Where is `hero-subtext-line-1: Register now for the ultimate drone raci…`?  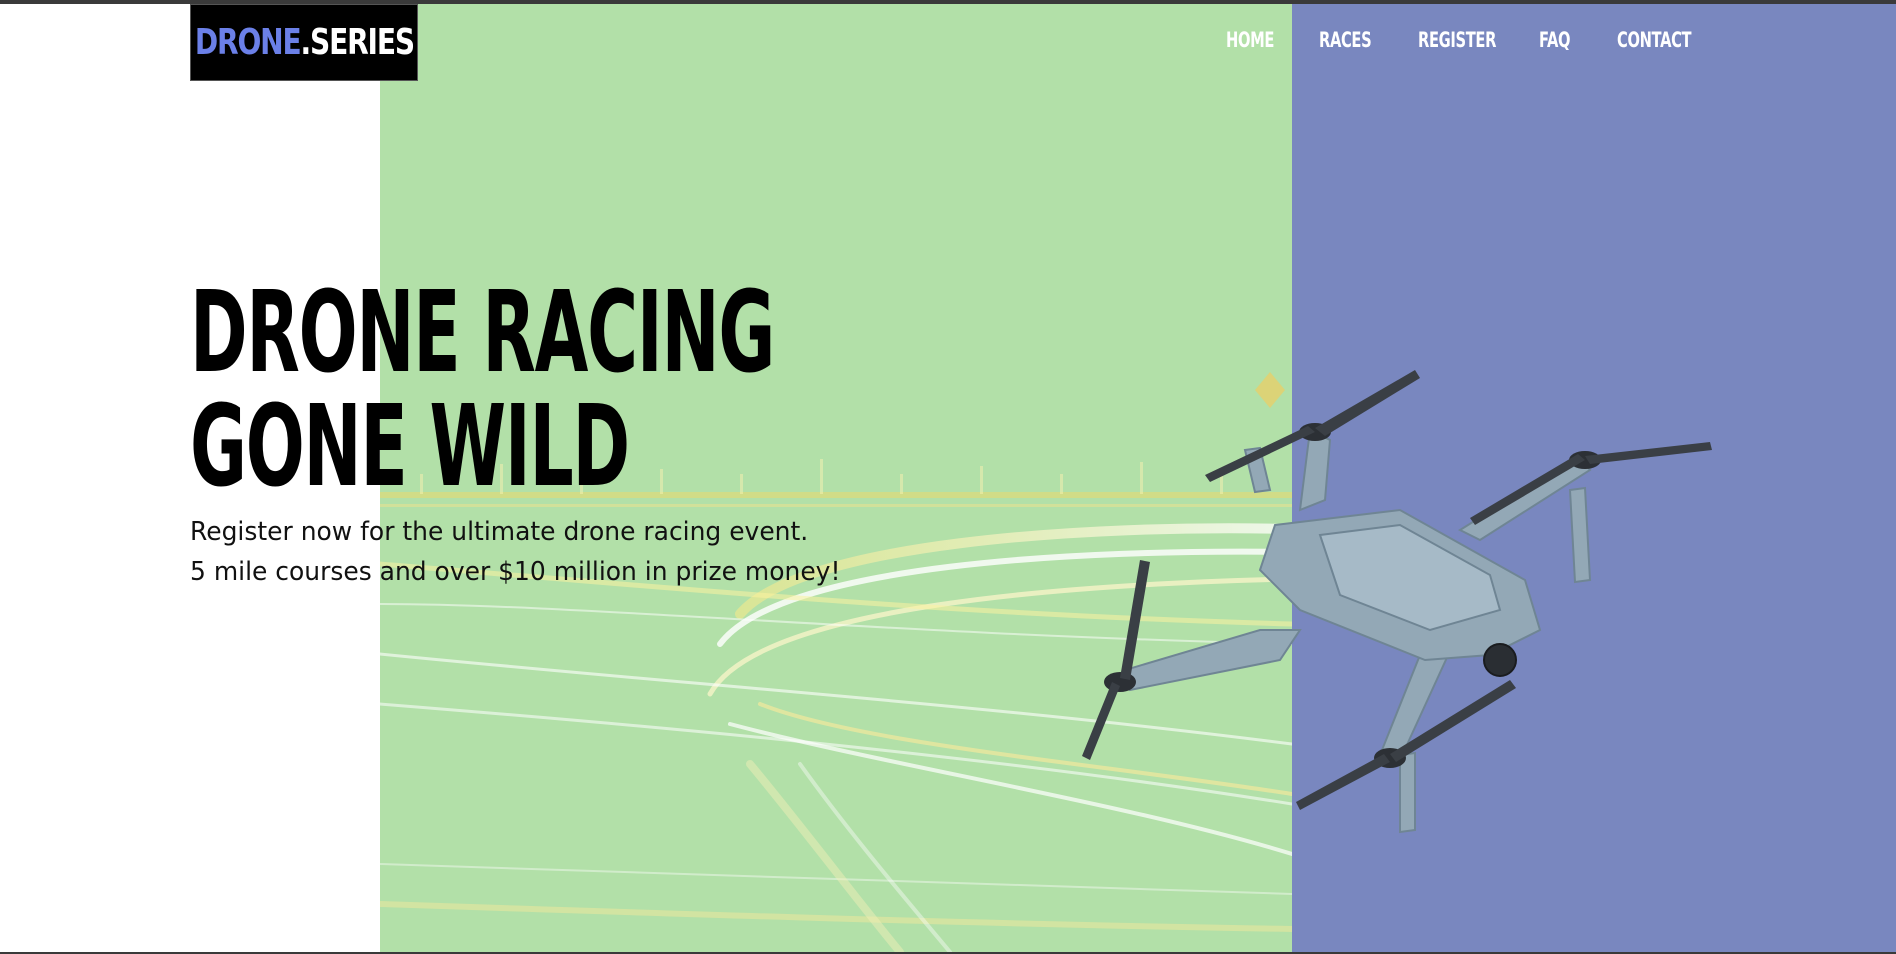 hero-subtext-line-1: Register now for the ultimate drone raci… is located at coordinates (499, 532).